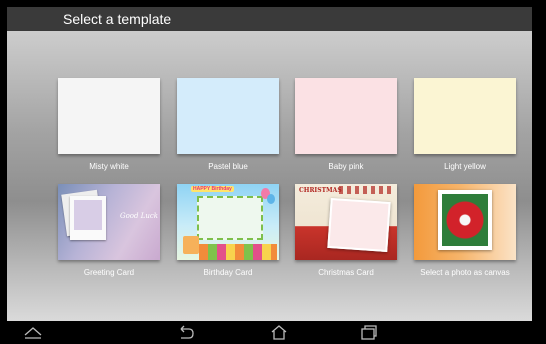  I want to click on title-bar: Select a template, so click(269, 19).